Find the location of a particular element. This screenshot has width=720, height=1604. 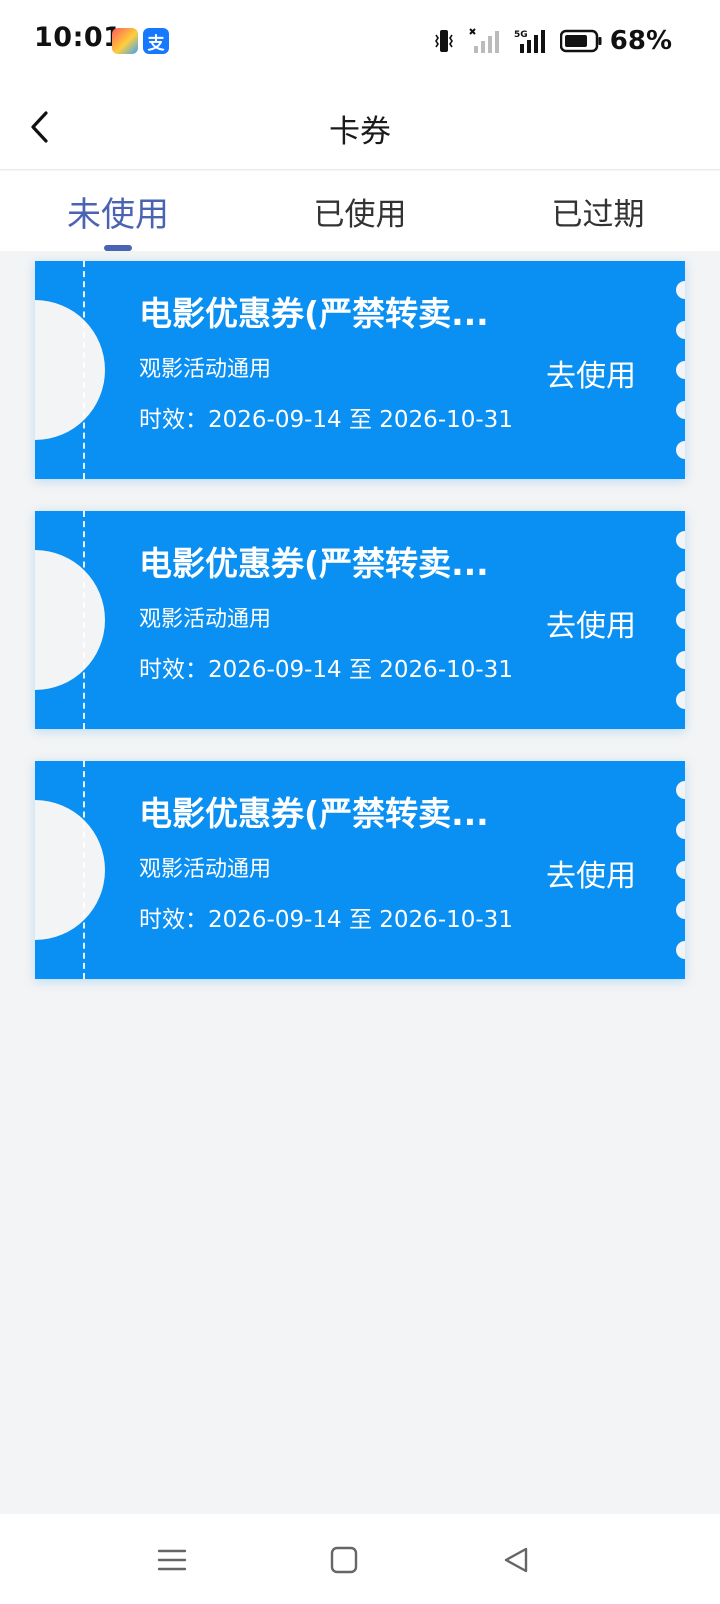

tab-expired: 已过期 is located at coordinates (598, 211).